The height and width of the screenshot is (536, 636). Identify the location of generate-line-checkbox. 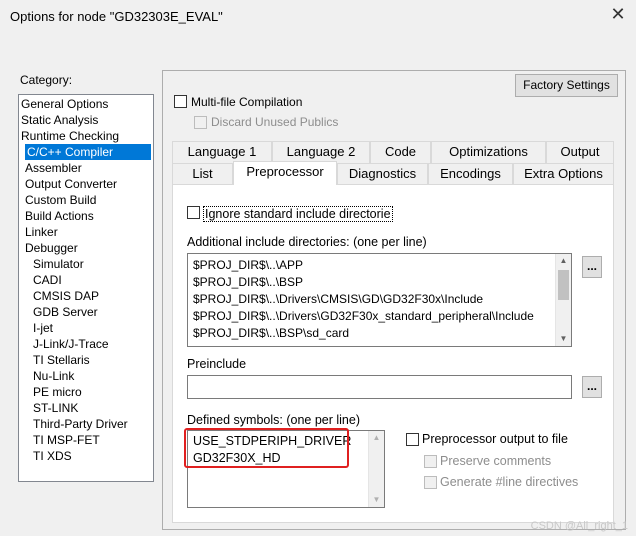
(430, 482).